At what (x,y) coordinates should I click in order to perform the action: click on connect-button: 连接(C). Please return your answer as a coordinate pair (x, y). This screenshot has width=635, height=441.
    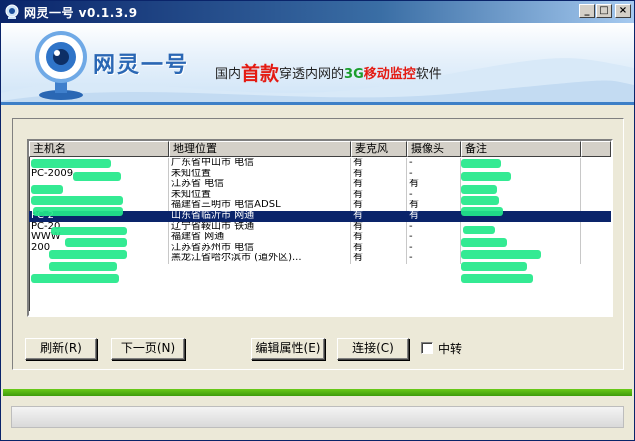
    Looking at the image, I should click on (373, 349).